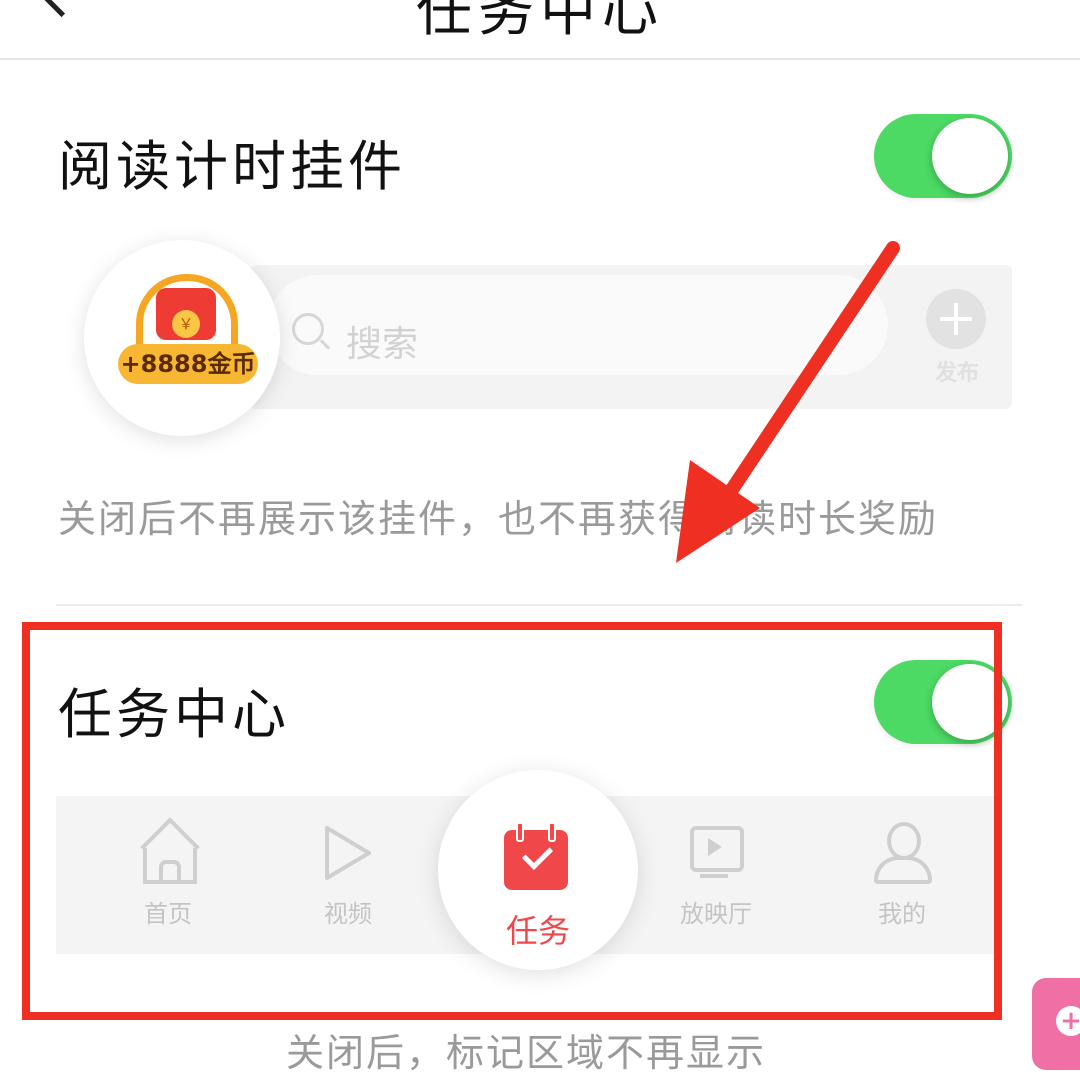 The height and width of the screenshot is (1080, 1080). I want to click on floating-action-button: +, so click(1056, 1024).